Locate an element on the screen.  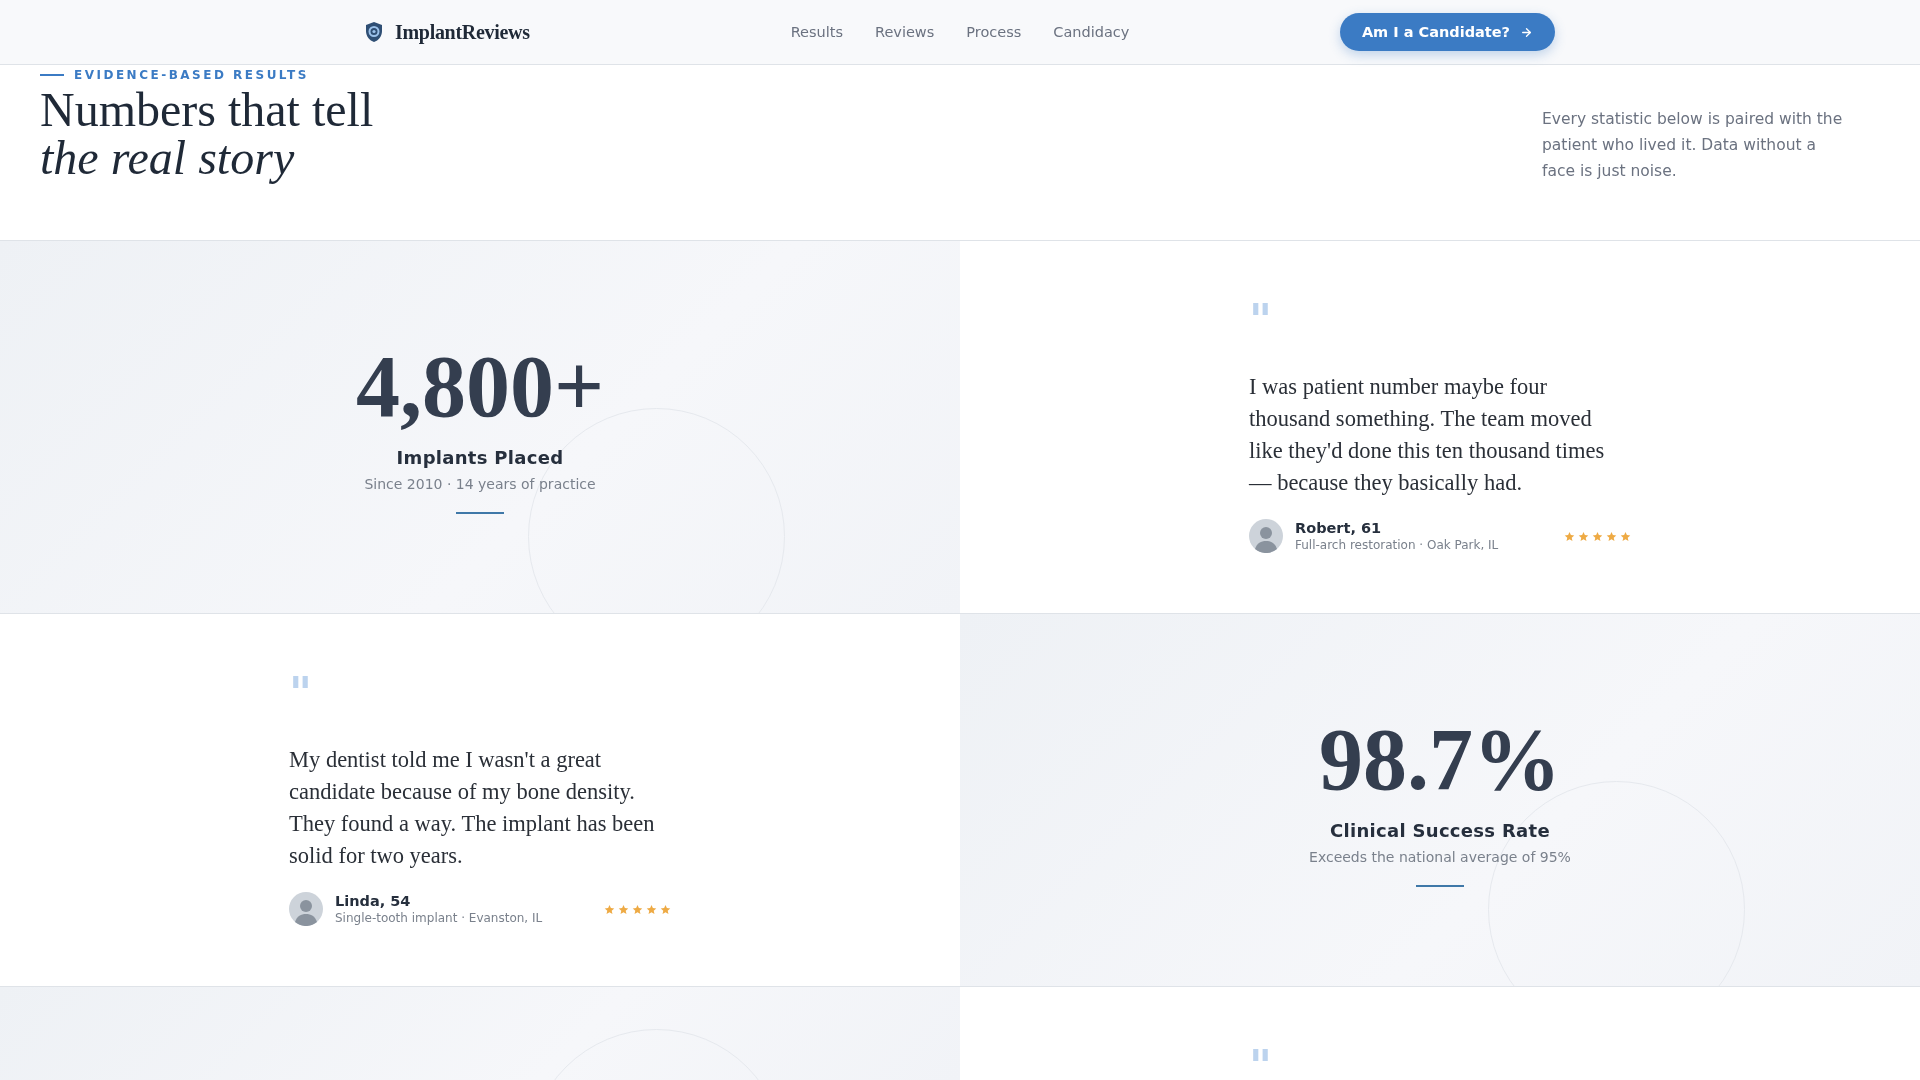
author-name: Linda, 54 is located at coordinates (373, 901).